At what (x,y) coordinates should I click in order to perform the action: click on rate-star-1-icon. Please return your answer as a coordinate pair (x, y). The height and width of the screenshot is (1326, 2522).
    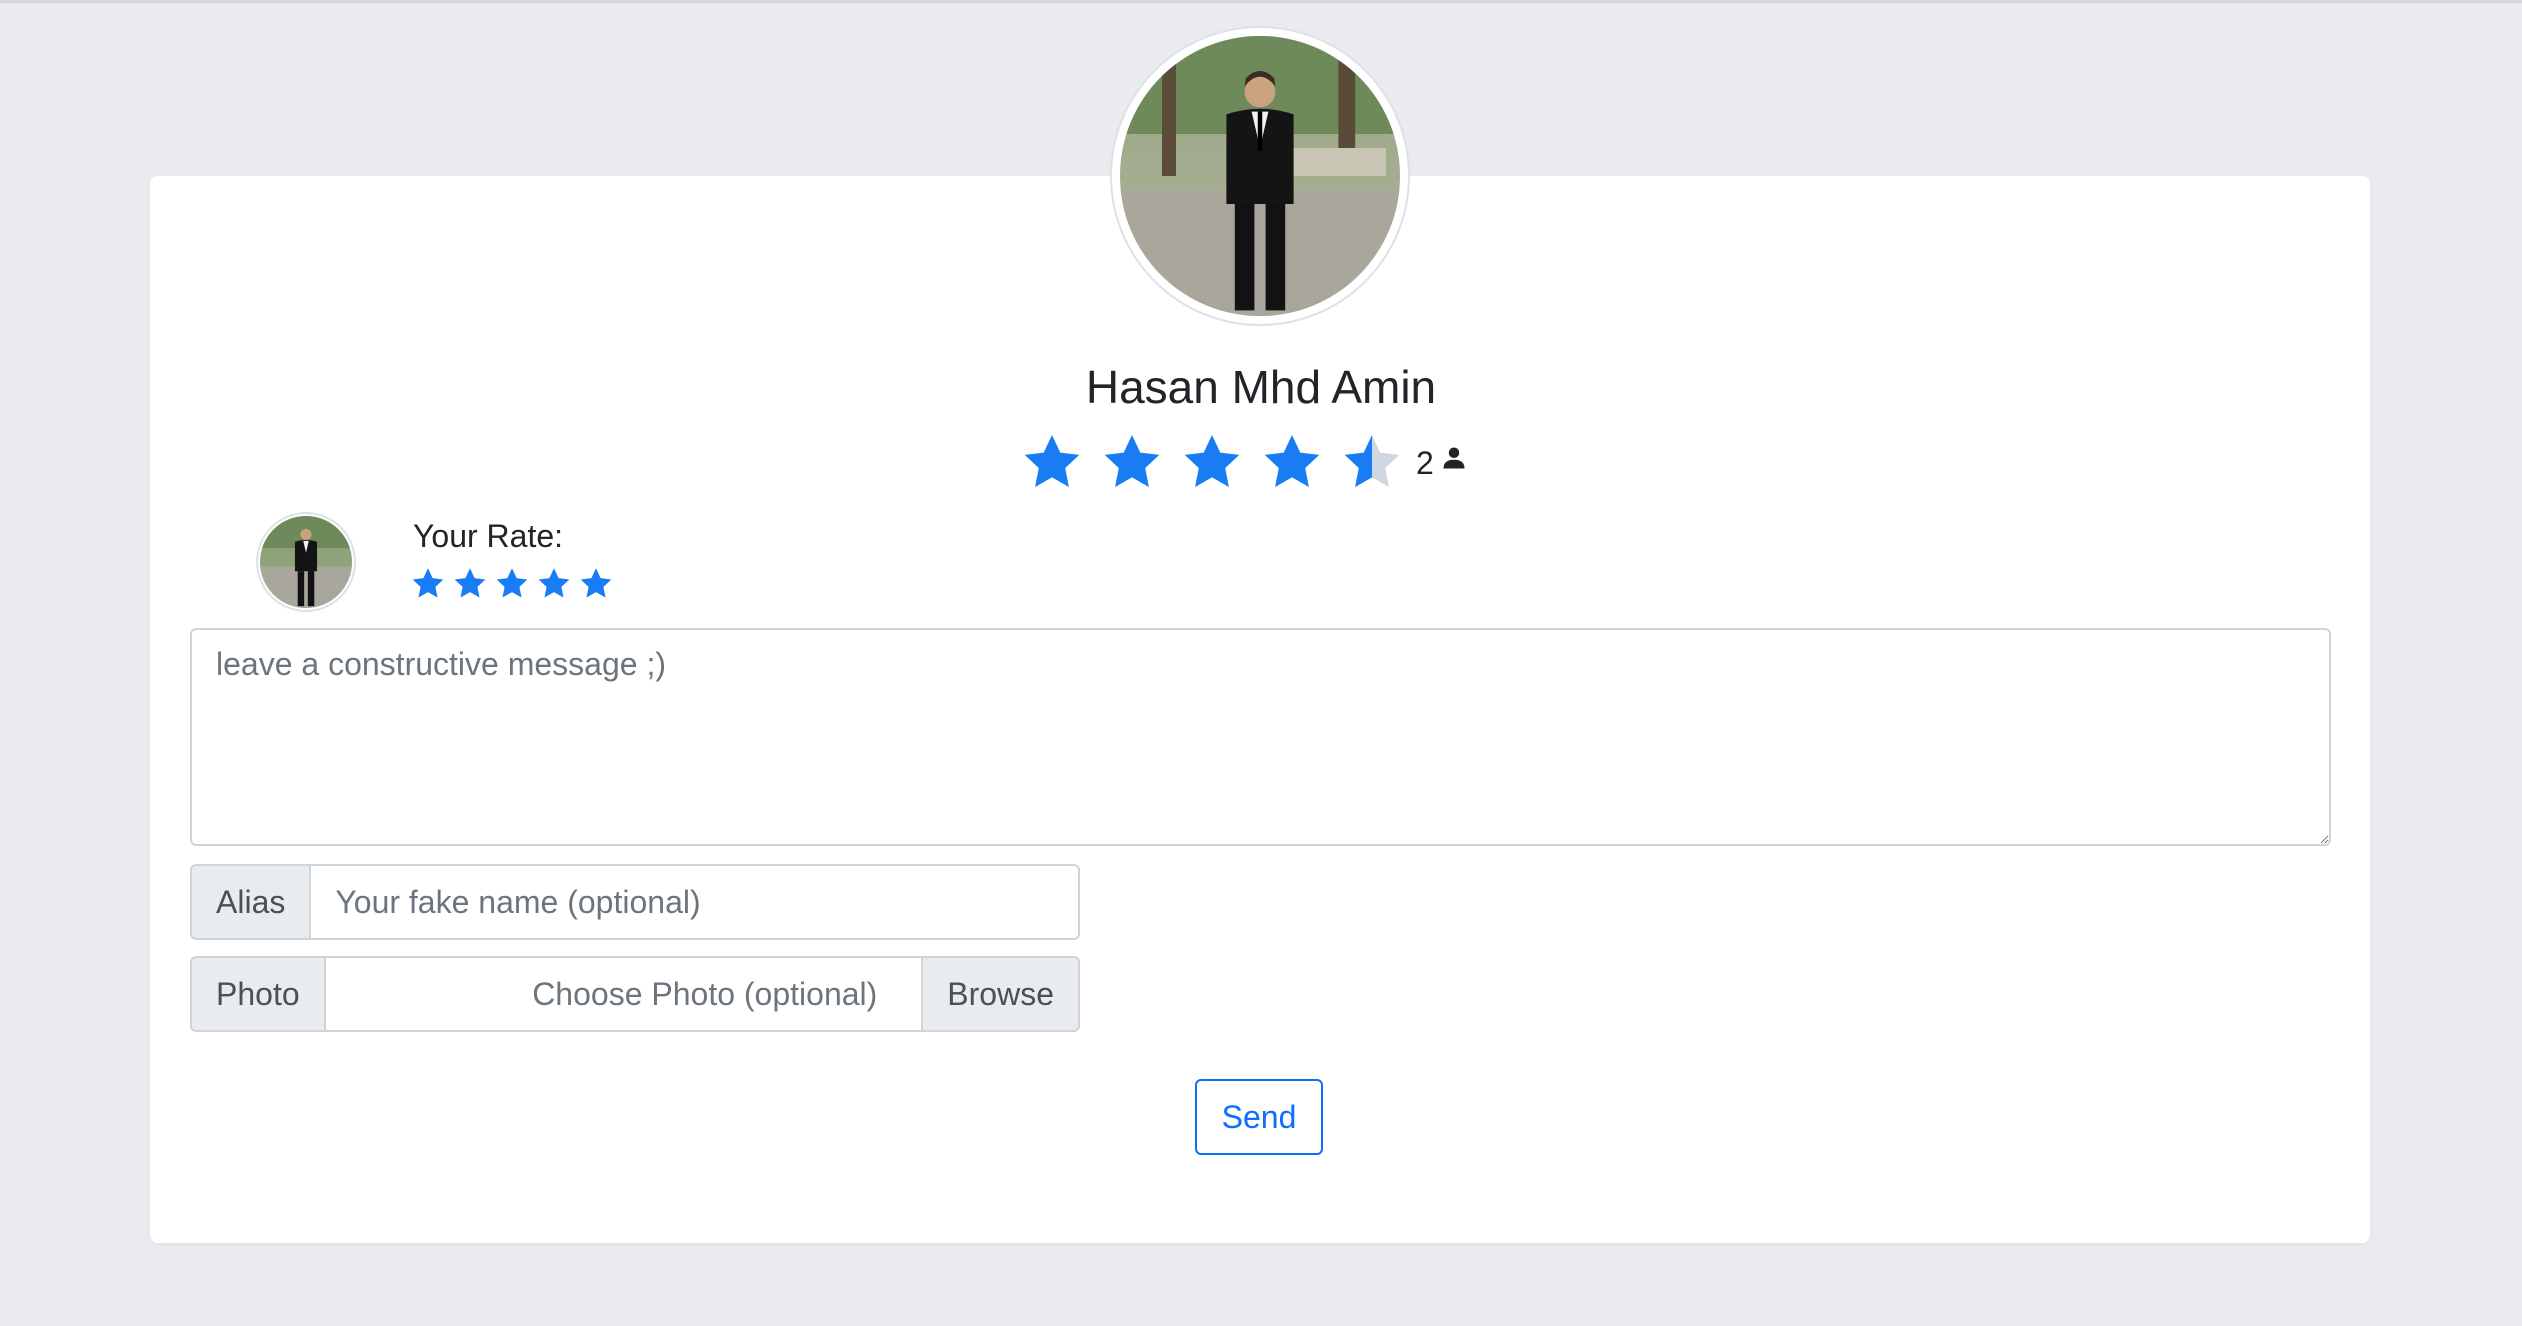
    Looking at the image, I should click on (428, 584).